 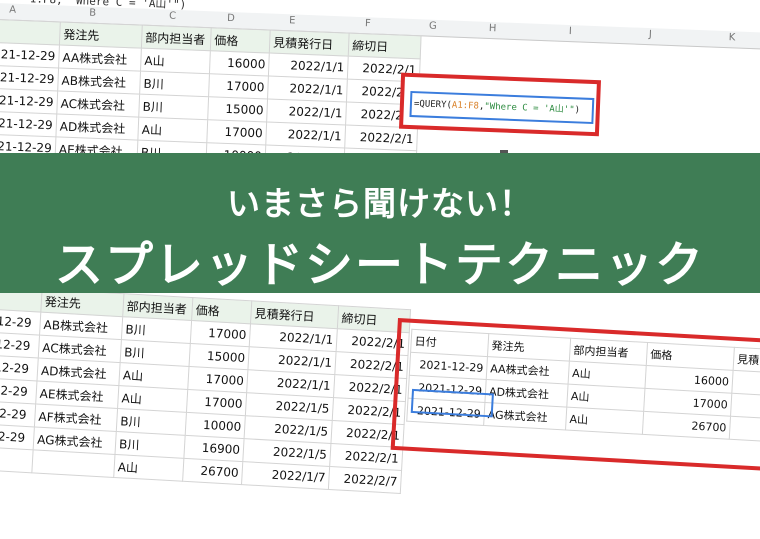 What do you see at coordinates (214, 448) in the screenshot?
I see `source-copy-cell: 16900` at bounding box center [214, 448].